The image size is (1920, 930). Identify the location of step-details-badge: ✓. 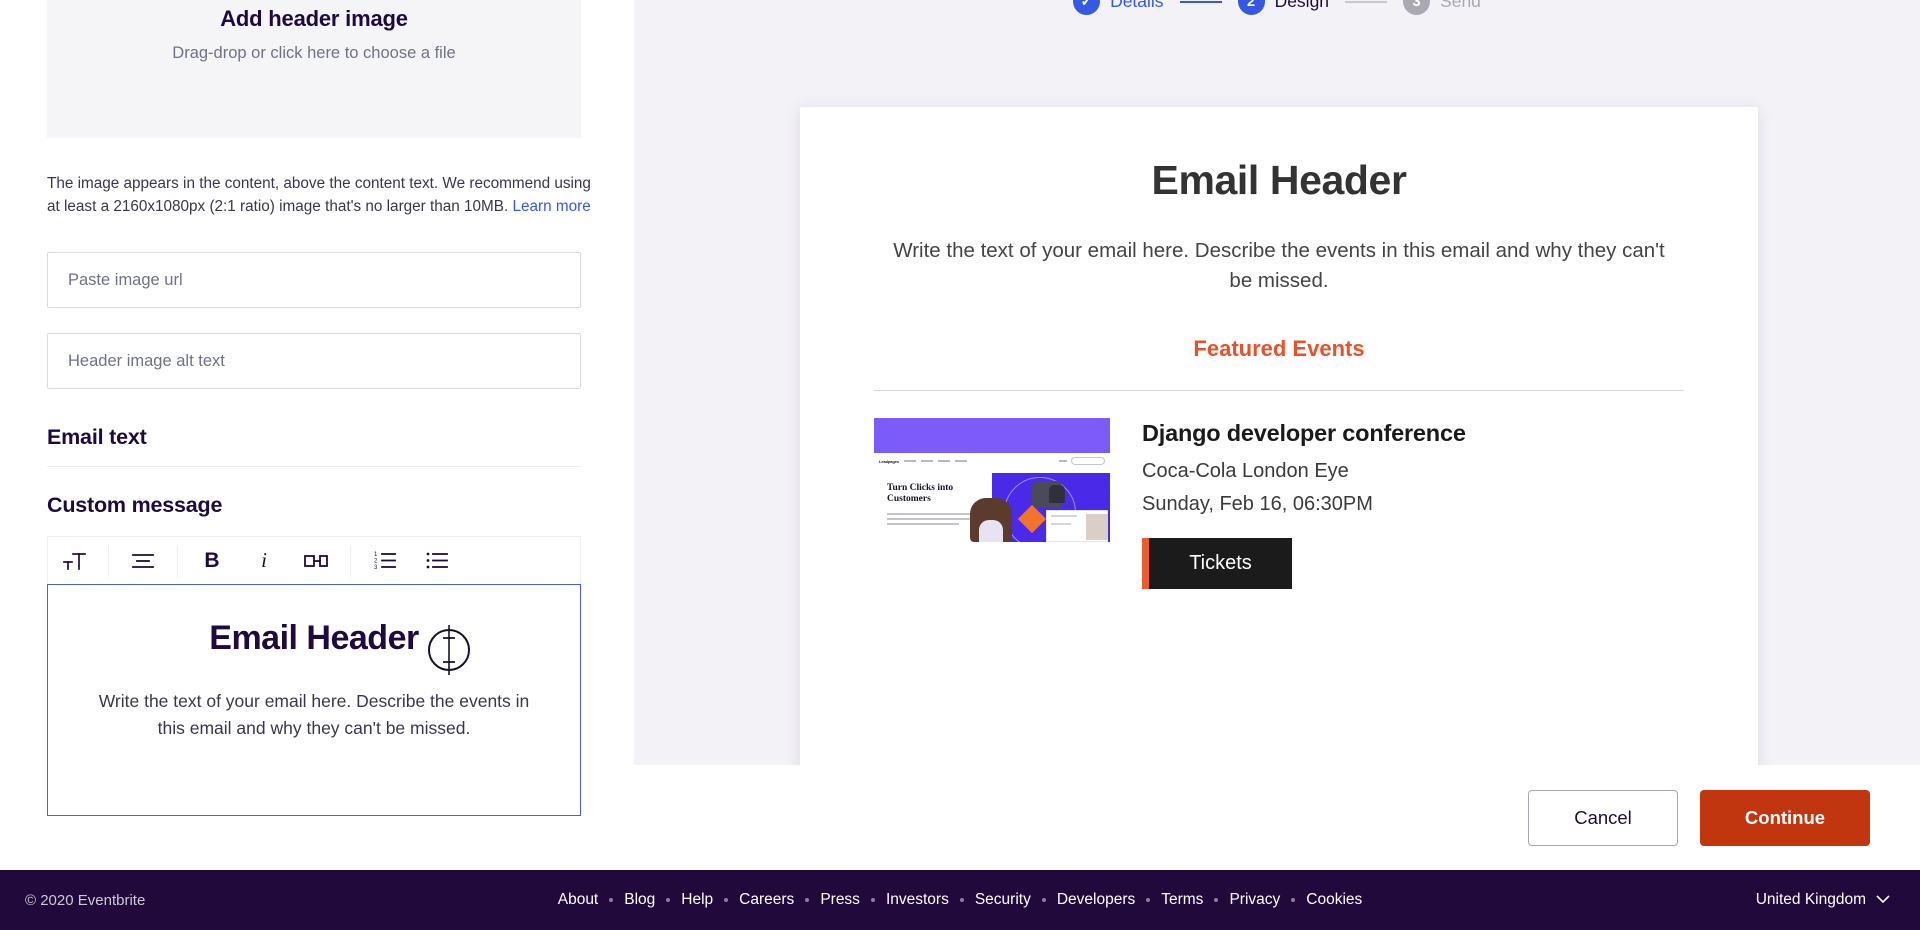
(1087, 7).